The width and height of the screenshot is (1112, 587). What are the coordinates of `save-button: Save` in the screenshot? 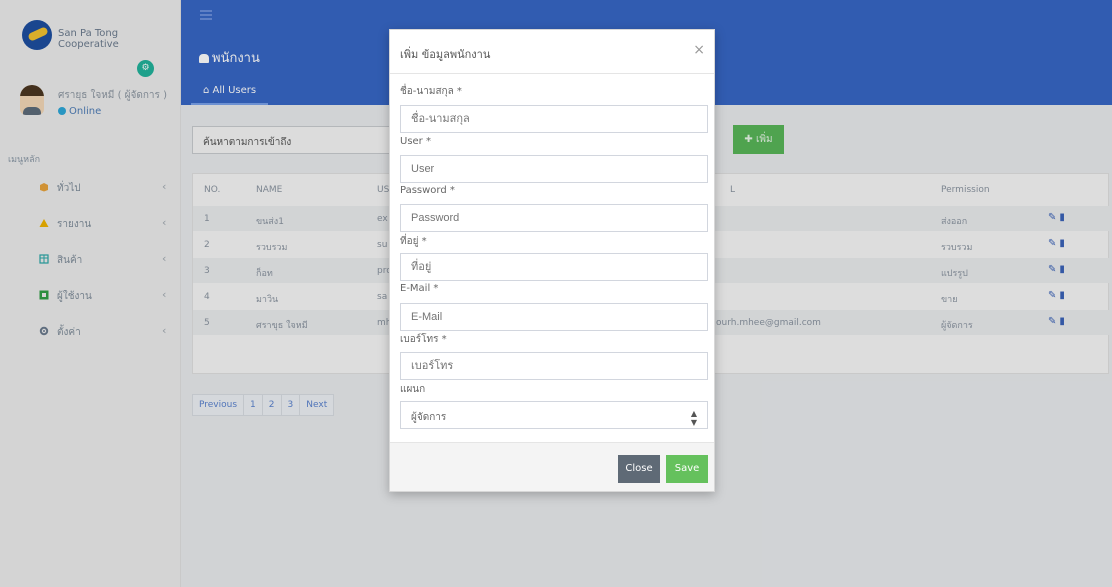 It's located at (687, 469).